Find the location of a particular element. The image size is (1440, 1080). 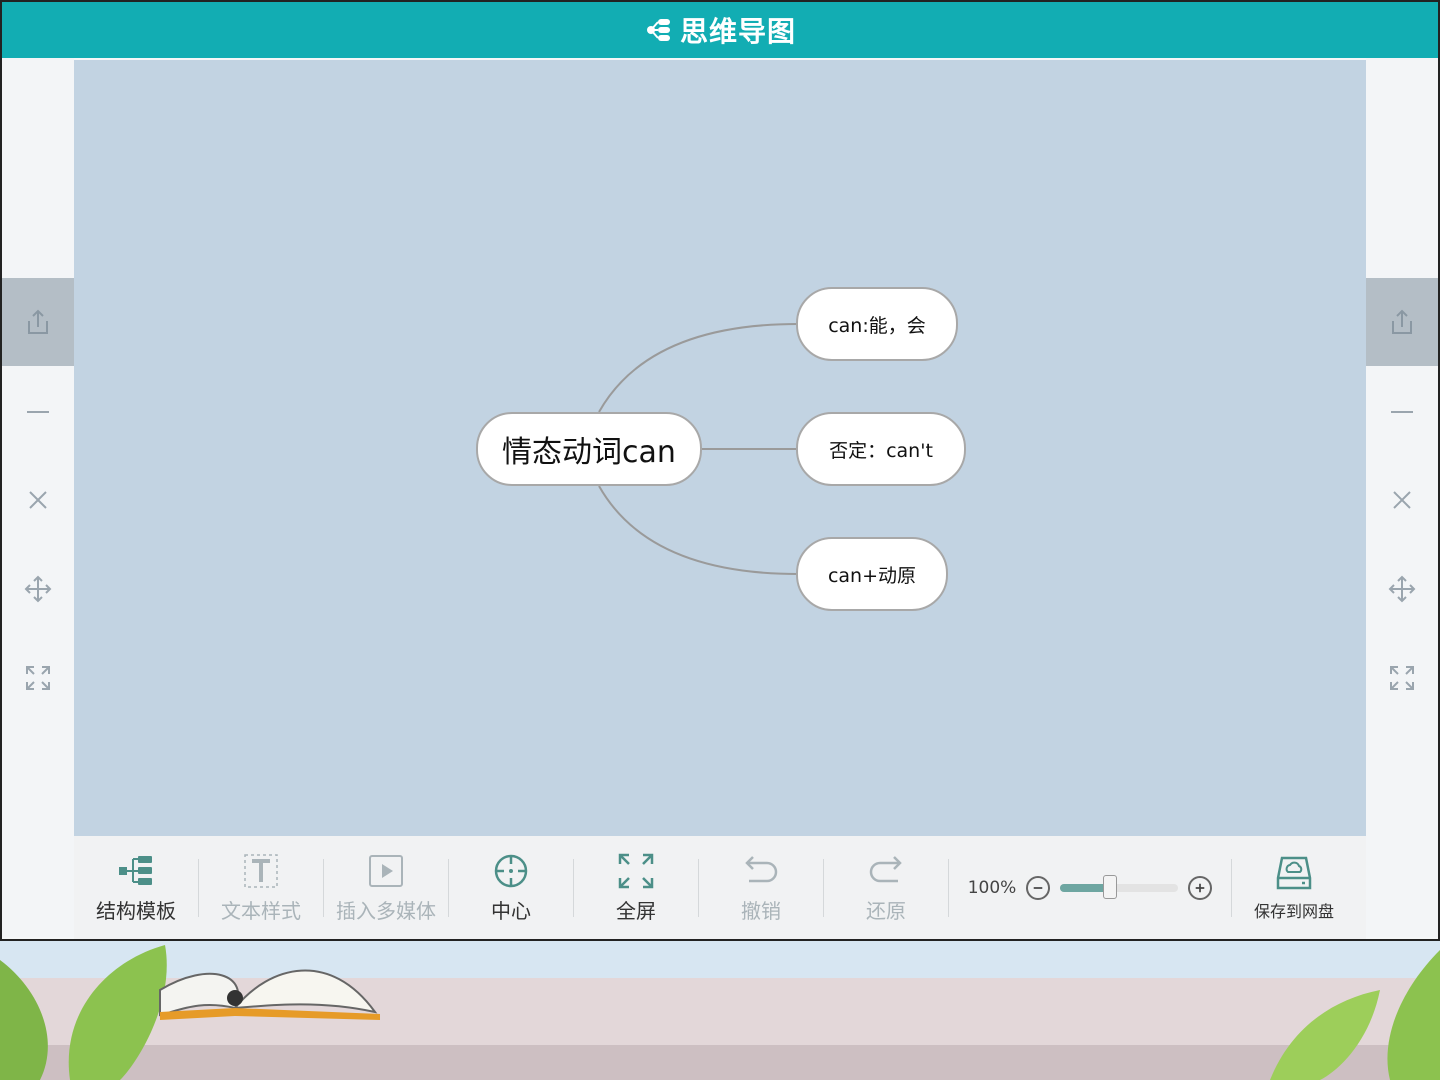

redo-button: 还原 is located at coordinates (886, 887).